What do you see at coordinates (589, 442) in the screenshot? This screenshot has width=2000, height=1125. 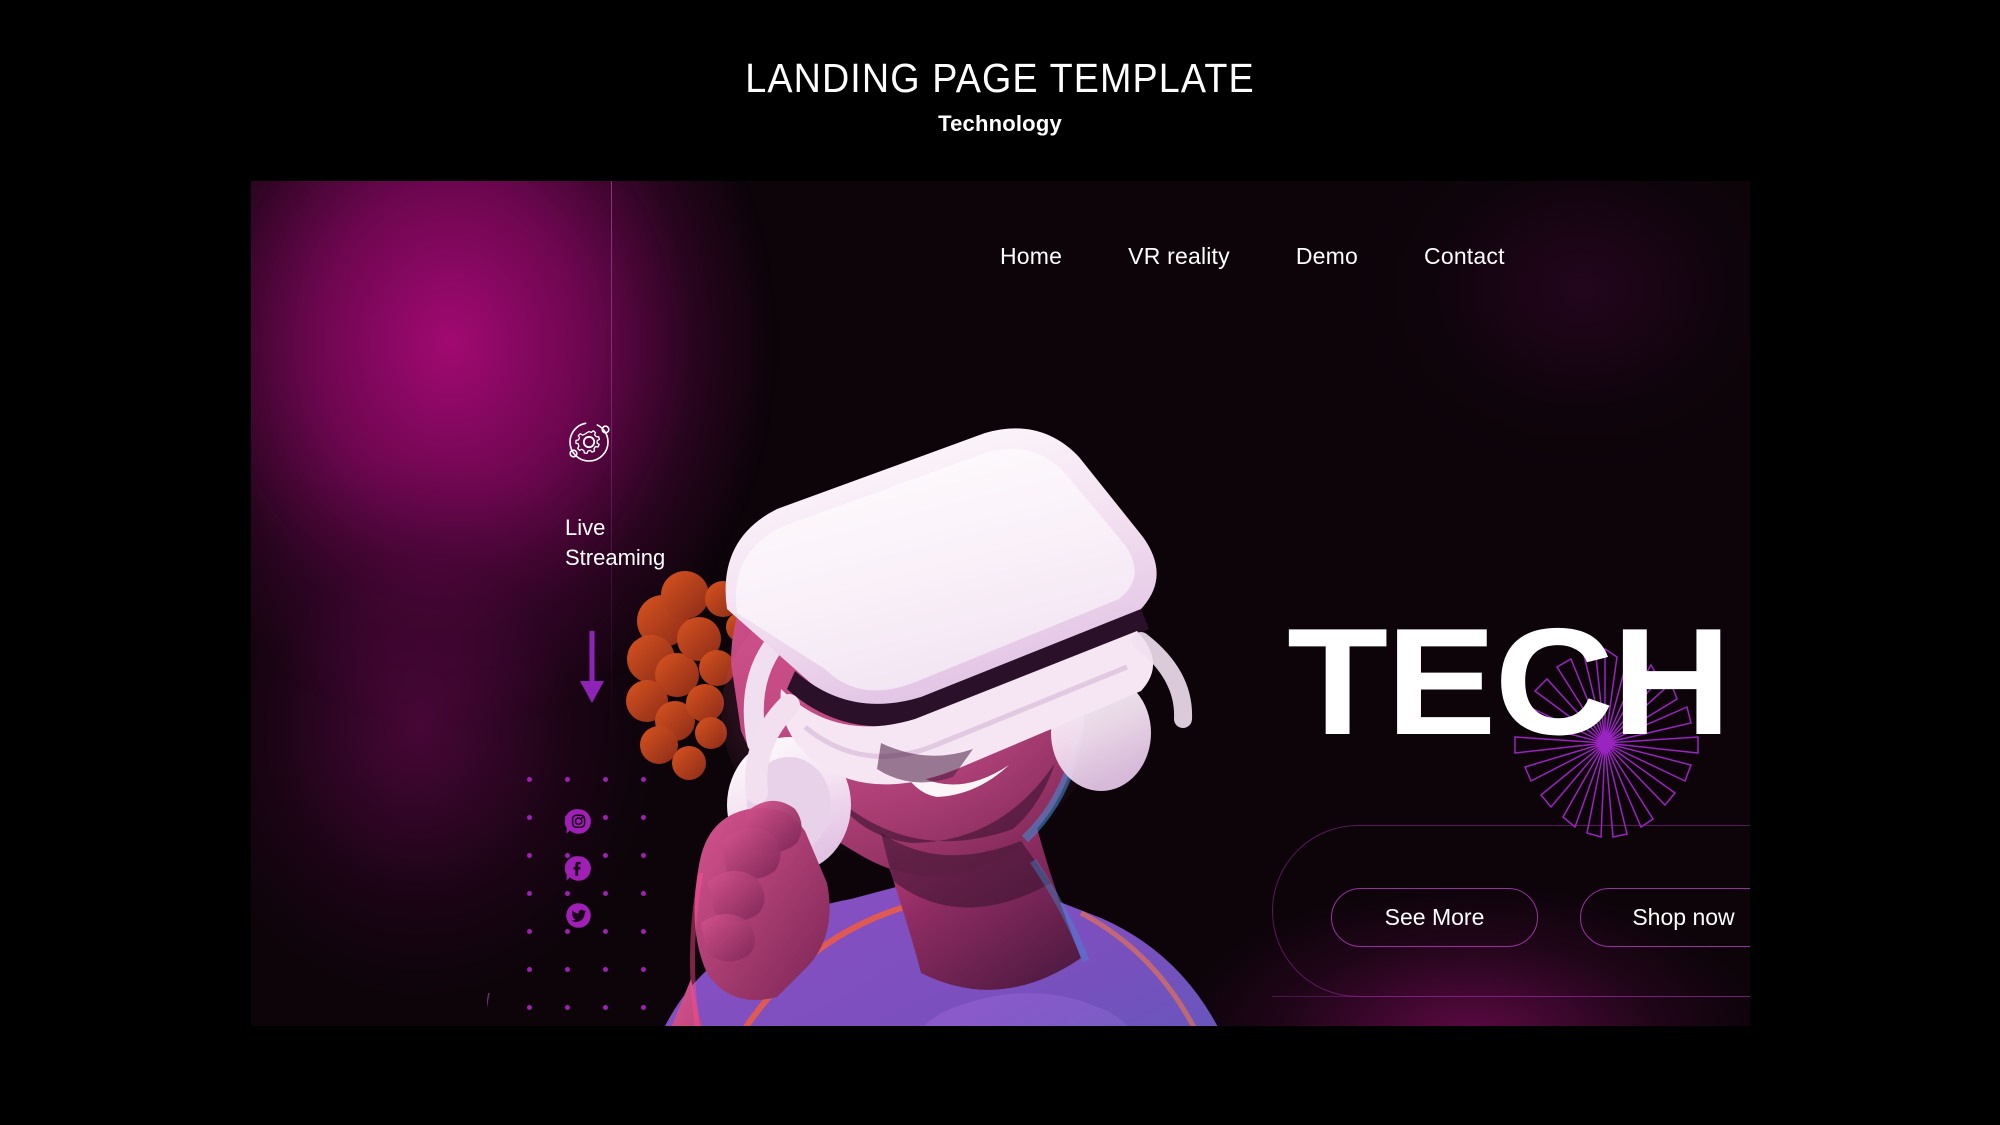 I see `gear-orbit-icon` at bounding box center [589, 442].